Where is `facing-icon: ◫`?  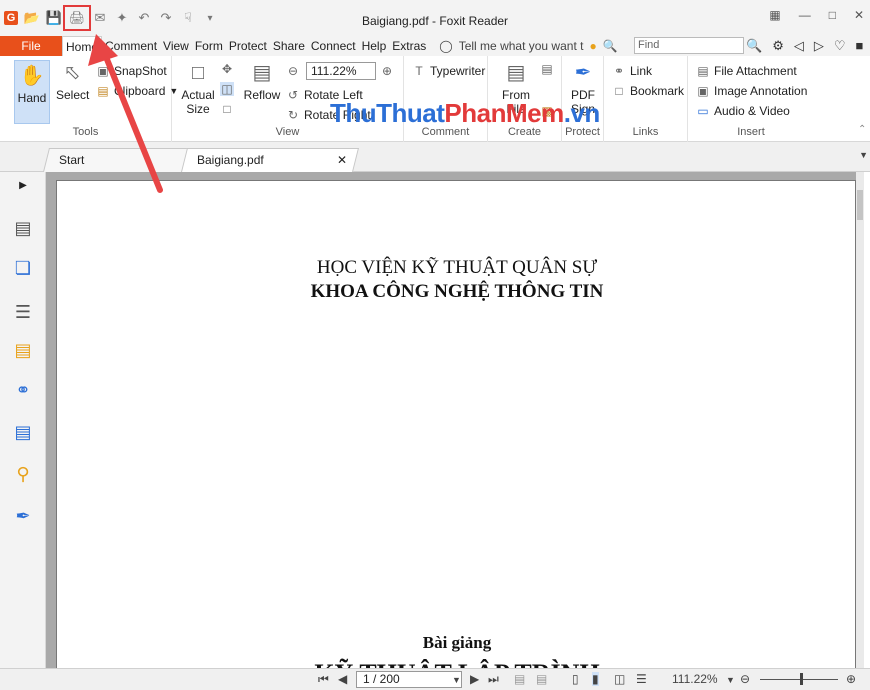 facing-icon: ◫ is located at coordinates (619, 679).